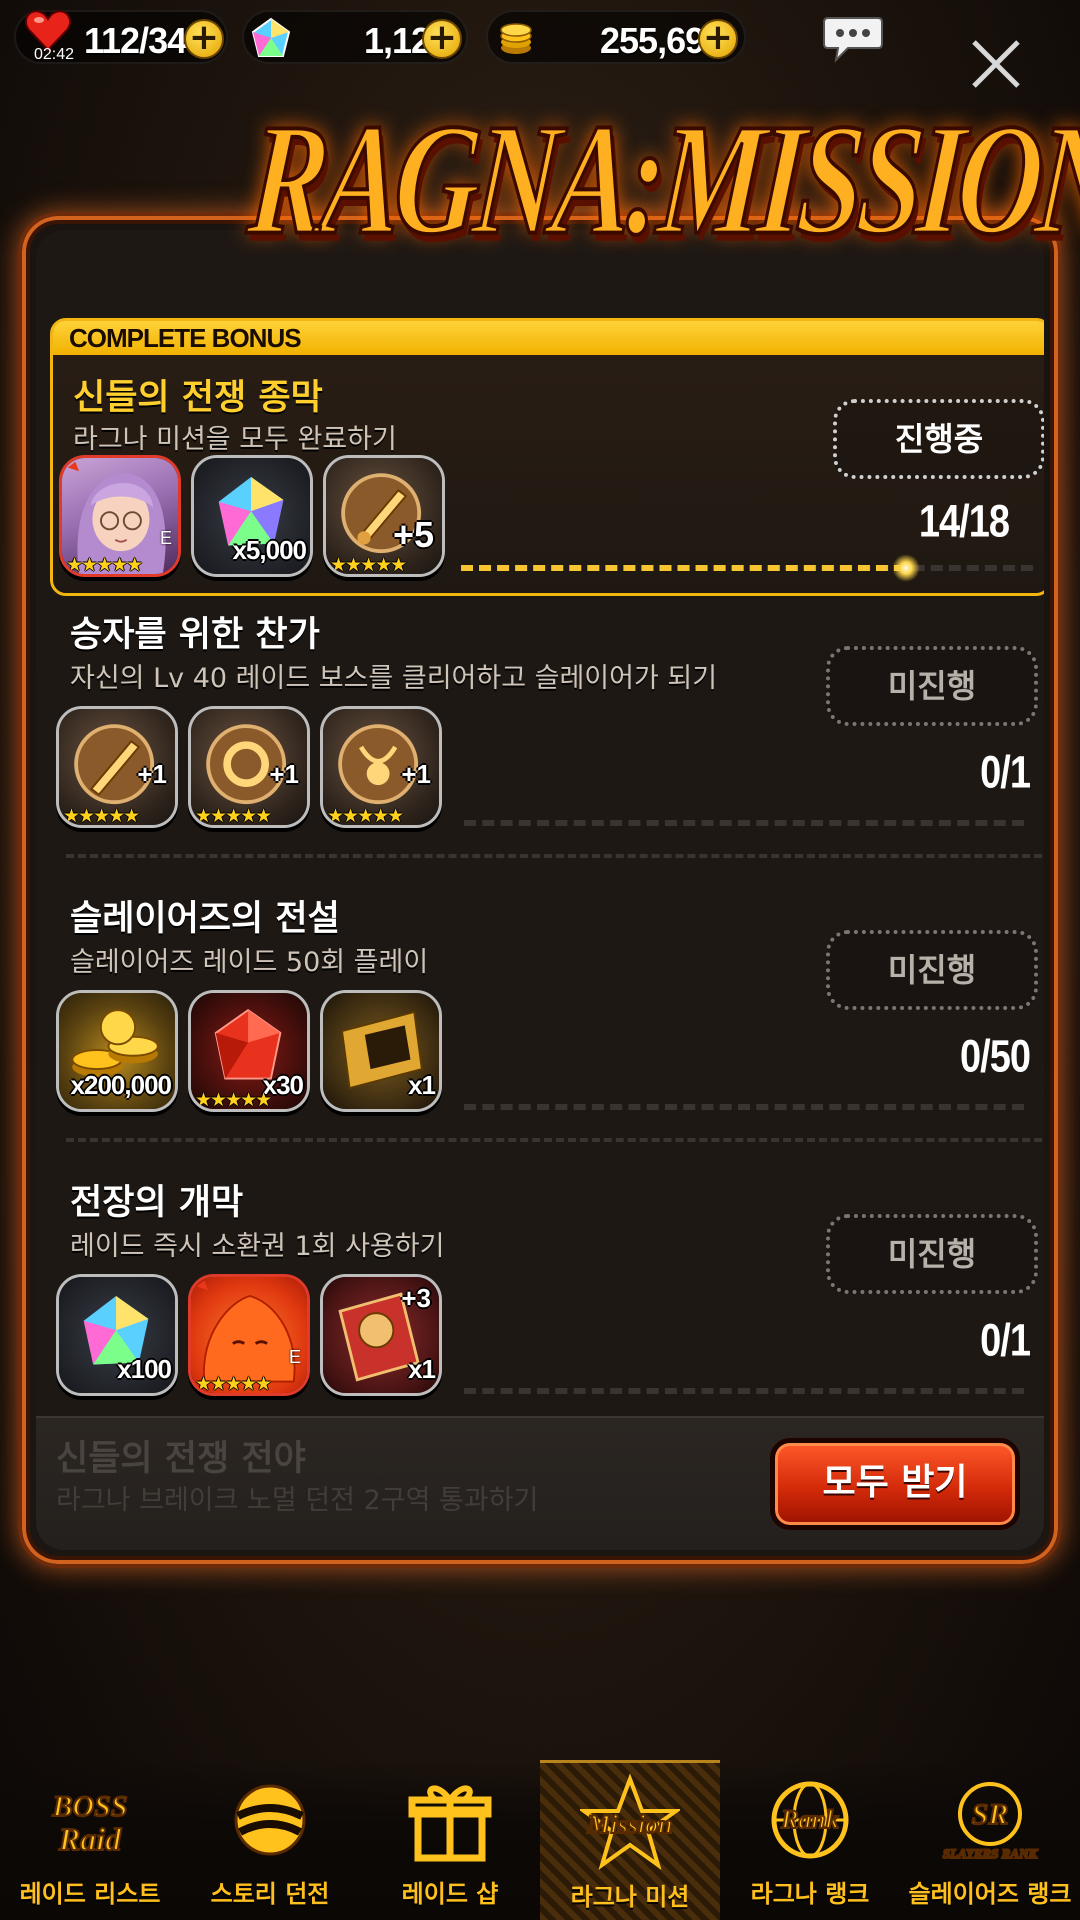 The height and width of the screenshot is (1920, 1080). Describe the element at coordinates (235, 439) in the screenshot. I see `mission-description: 라그나 미션을 모두 완료하기` at that location.